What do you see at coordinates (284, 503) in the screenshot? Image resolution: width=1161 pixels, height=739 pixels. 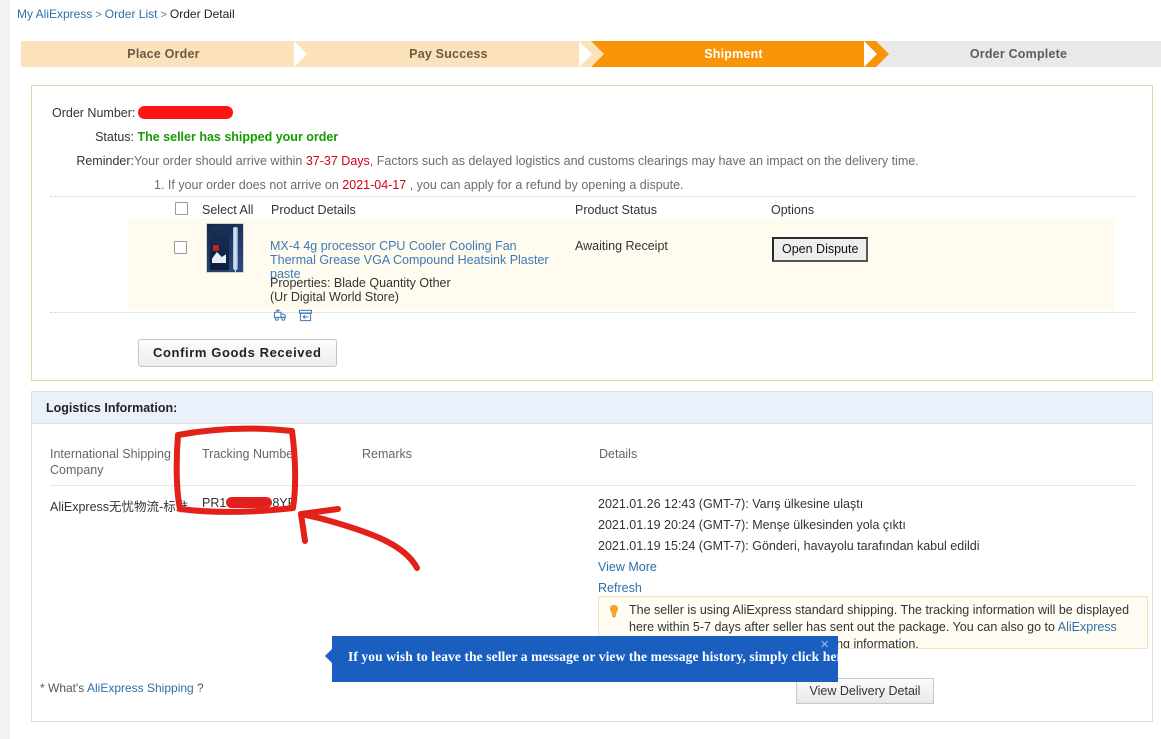 I see `tracking-suffix: 8YP` at bounding box center [284, 503].